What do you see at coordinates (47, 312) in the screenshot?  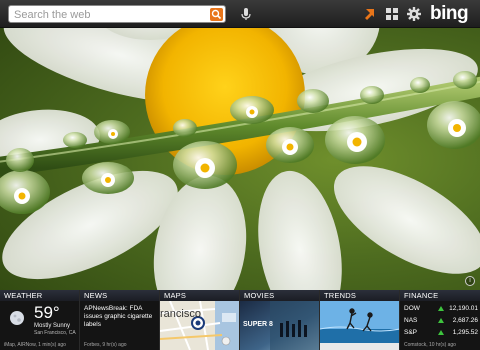 I see `weather-temperature: 59°` at bounding box center [47, 312].